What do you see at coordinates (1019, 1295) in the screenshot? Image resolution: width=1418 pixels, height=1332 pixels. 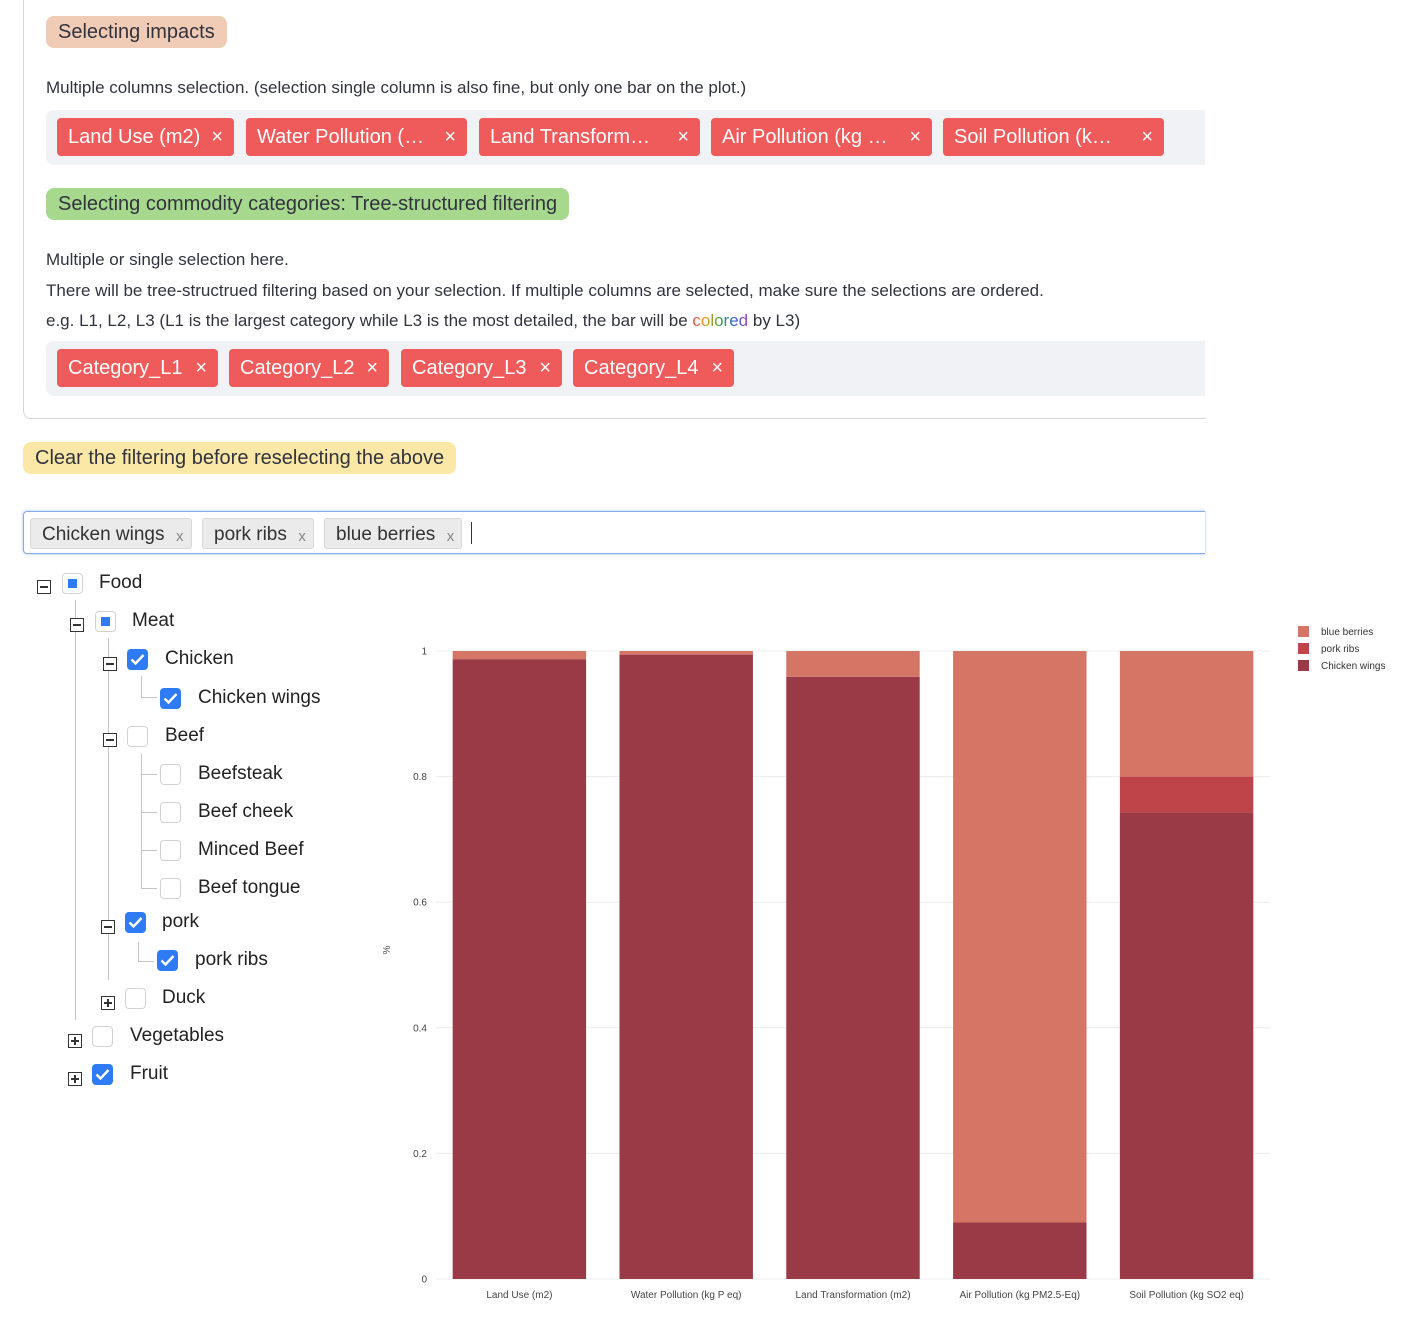 I see `x-tick-label: Air Pollution (kg PM2.5-Eq)` at bounding box center [1019, 1295].